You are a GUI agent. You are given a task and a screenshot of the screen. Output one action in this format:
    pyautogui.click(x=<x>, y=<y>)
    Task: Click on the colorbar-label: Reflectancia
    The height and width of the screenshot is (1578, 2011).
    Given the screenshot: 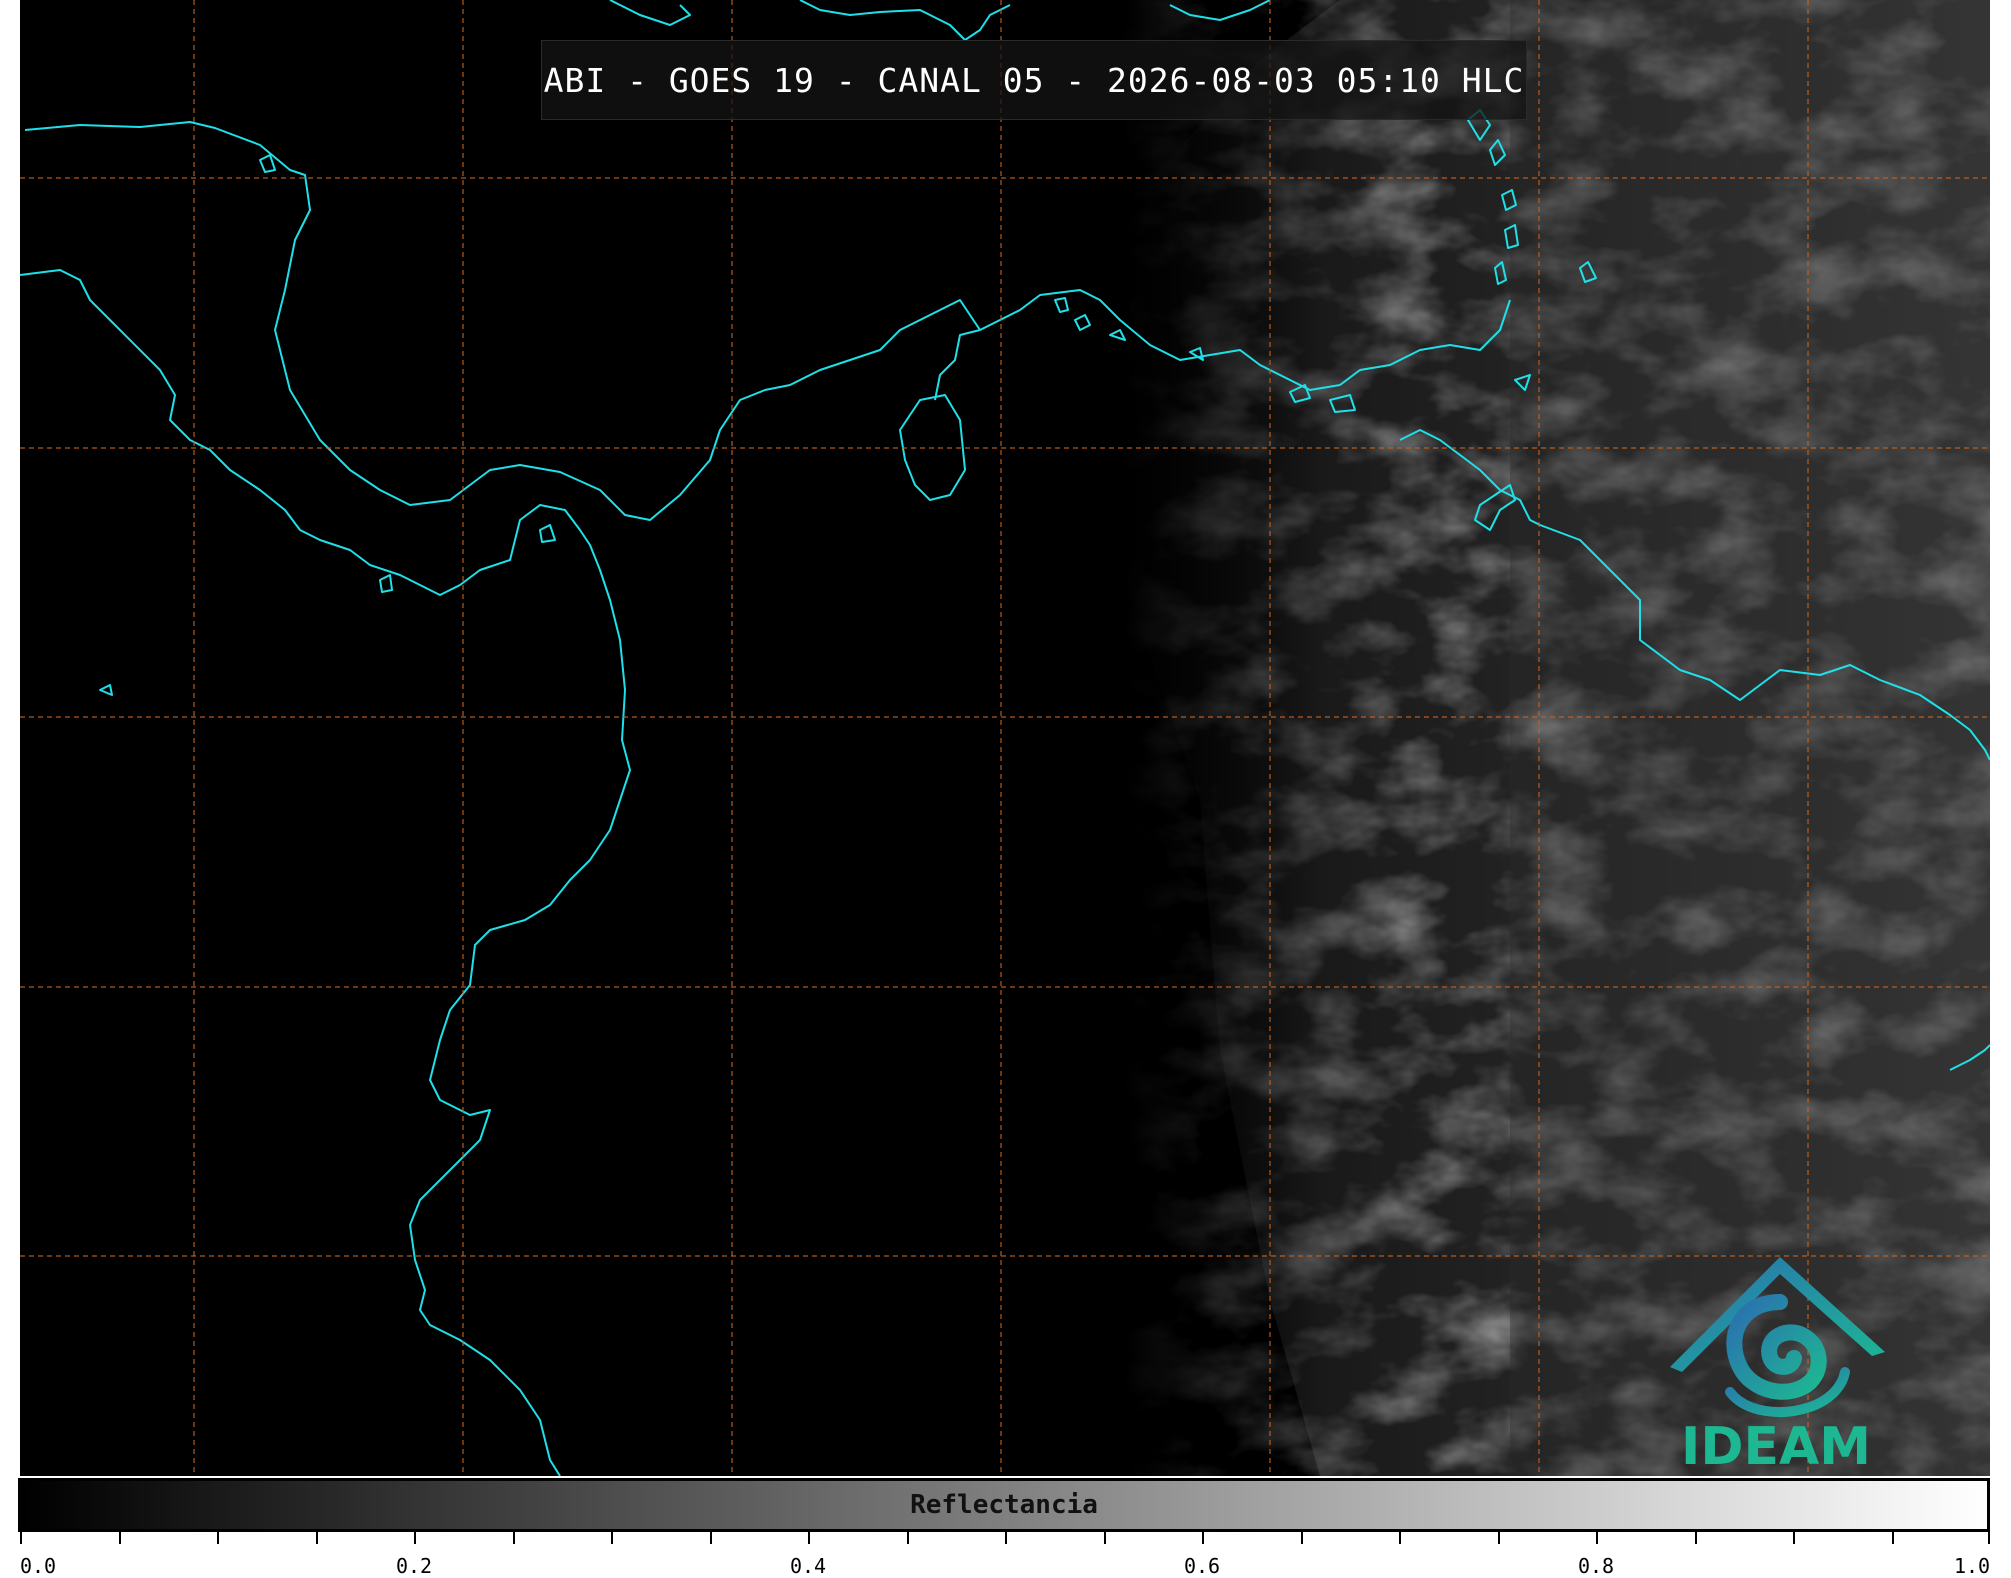 What is the action you would take?
    pyautogui.click(x=1004, y=1505)
    